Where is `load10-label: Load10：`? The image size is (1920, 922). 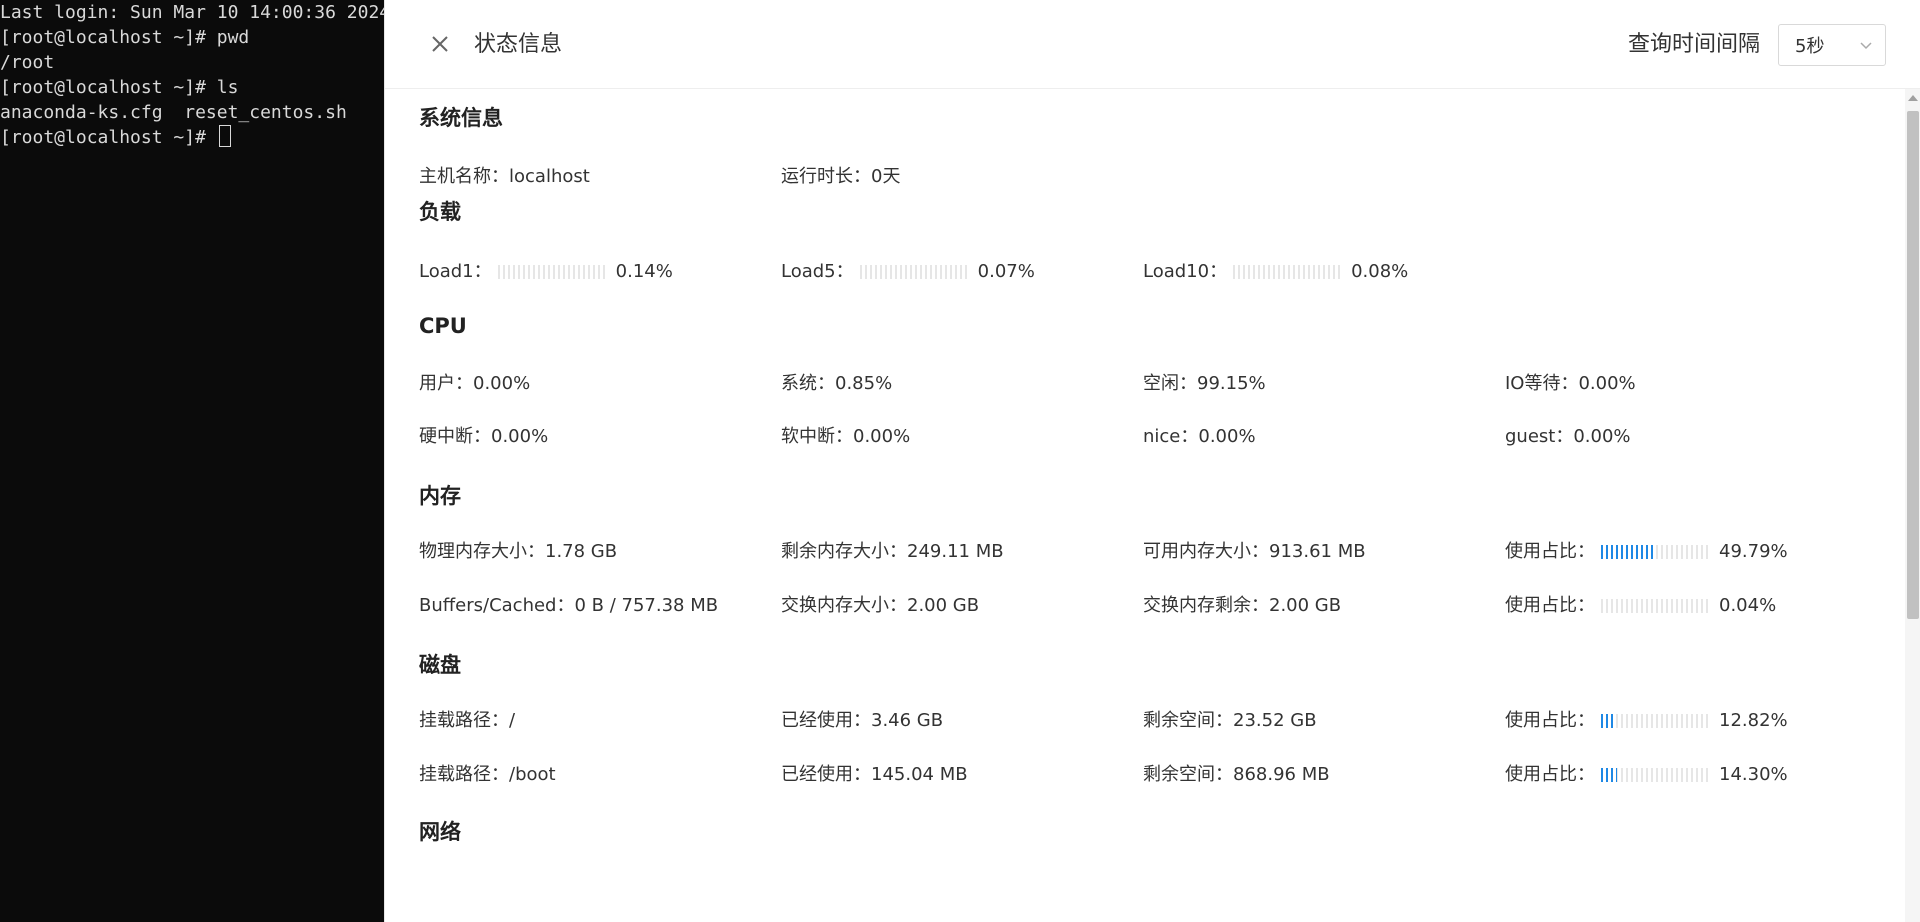
load10-label: Load10： is located at coordinates (1185, 271).